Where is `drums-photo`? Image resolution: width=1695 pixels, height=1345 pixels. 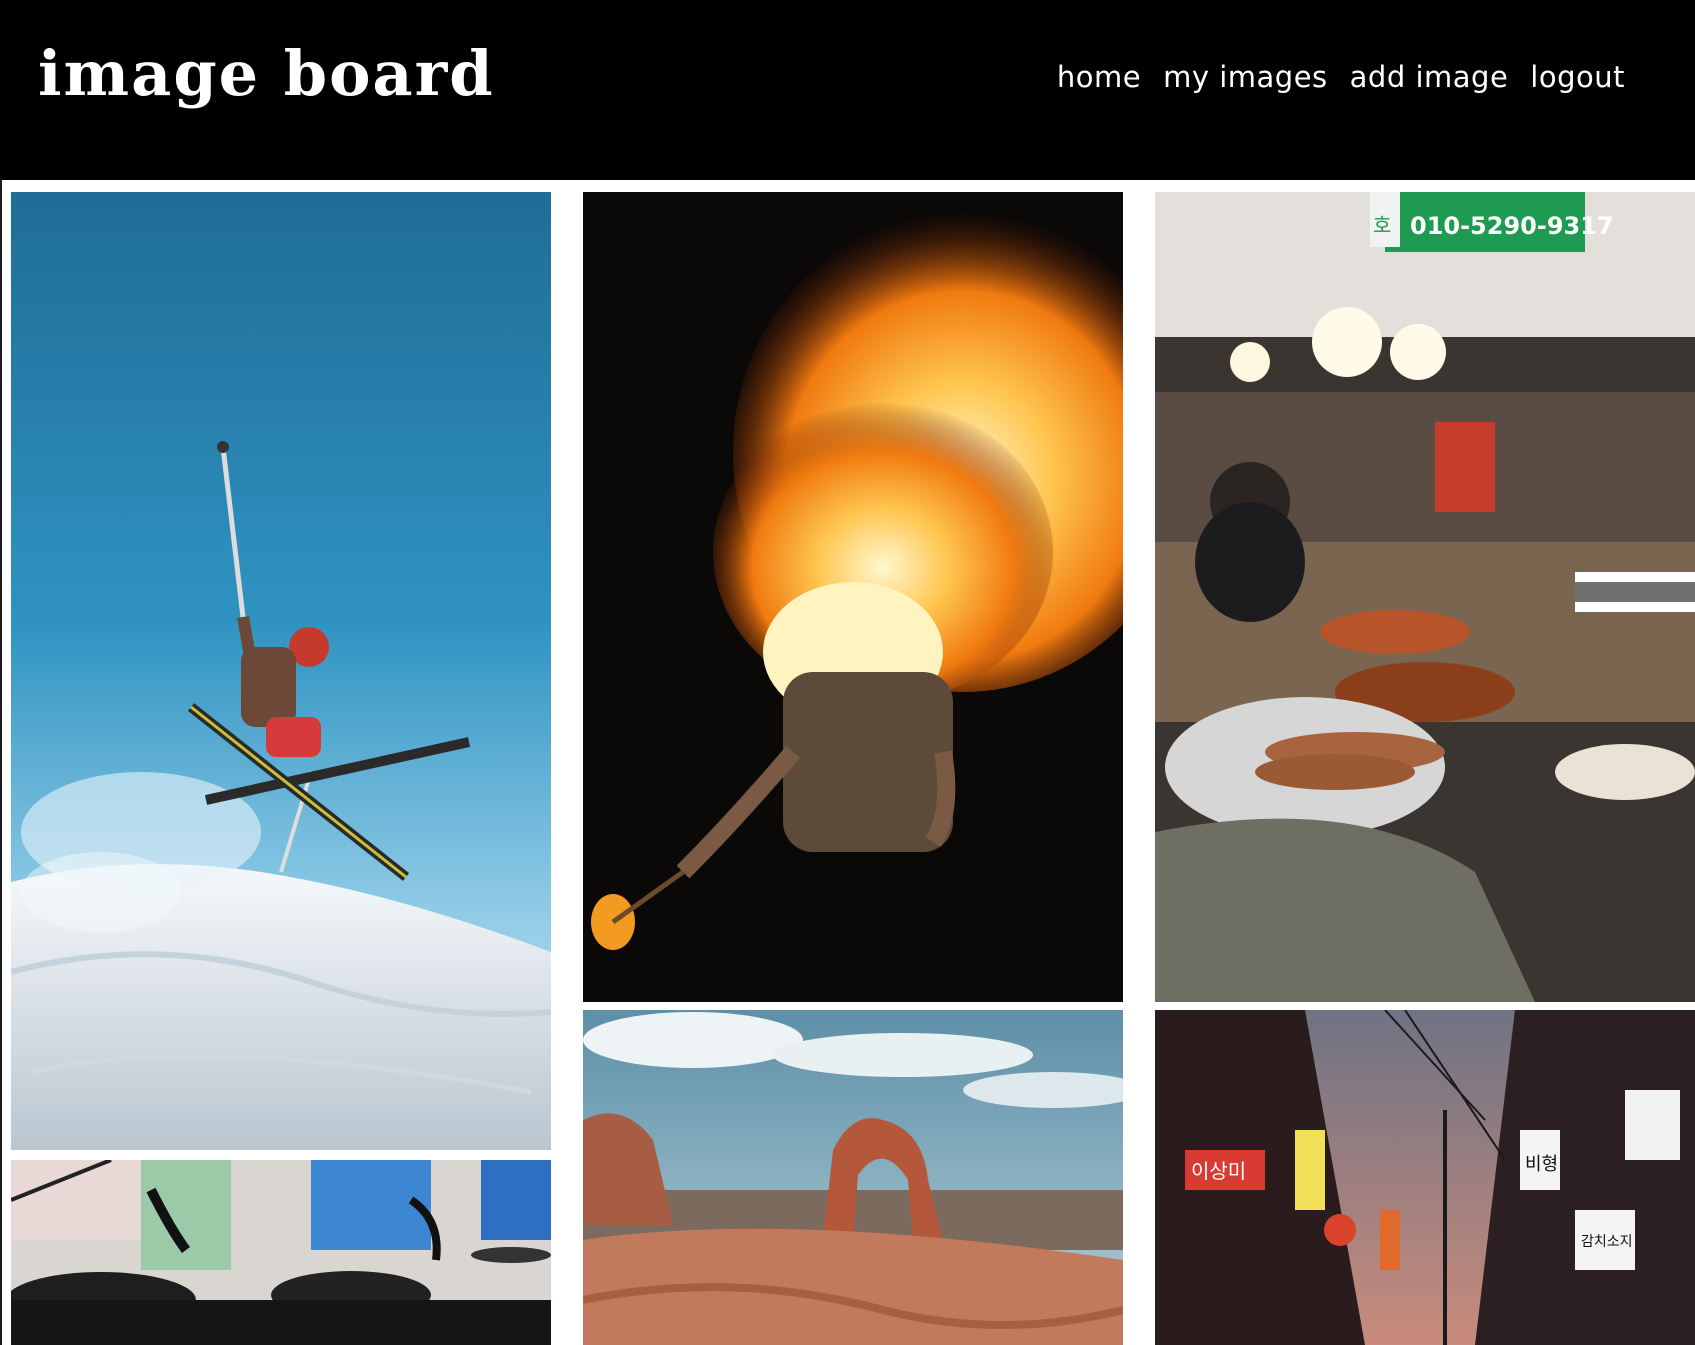 drums-photo is located at coordinates (281, 1252).